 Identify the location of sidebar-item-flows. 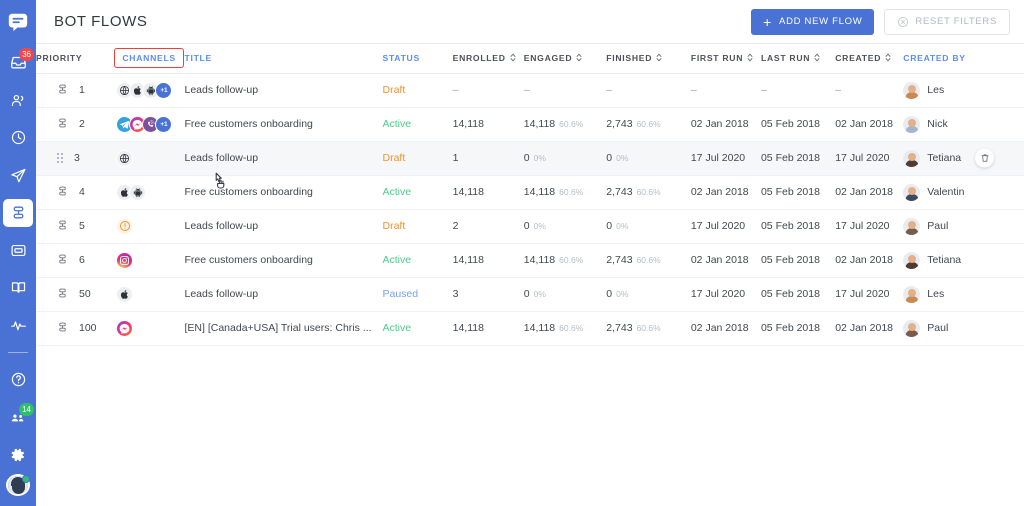
(18, 212).